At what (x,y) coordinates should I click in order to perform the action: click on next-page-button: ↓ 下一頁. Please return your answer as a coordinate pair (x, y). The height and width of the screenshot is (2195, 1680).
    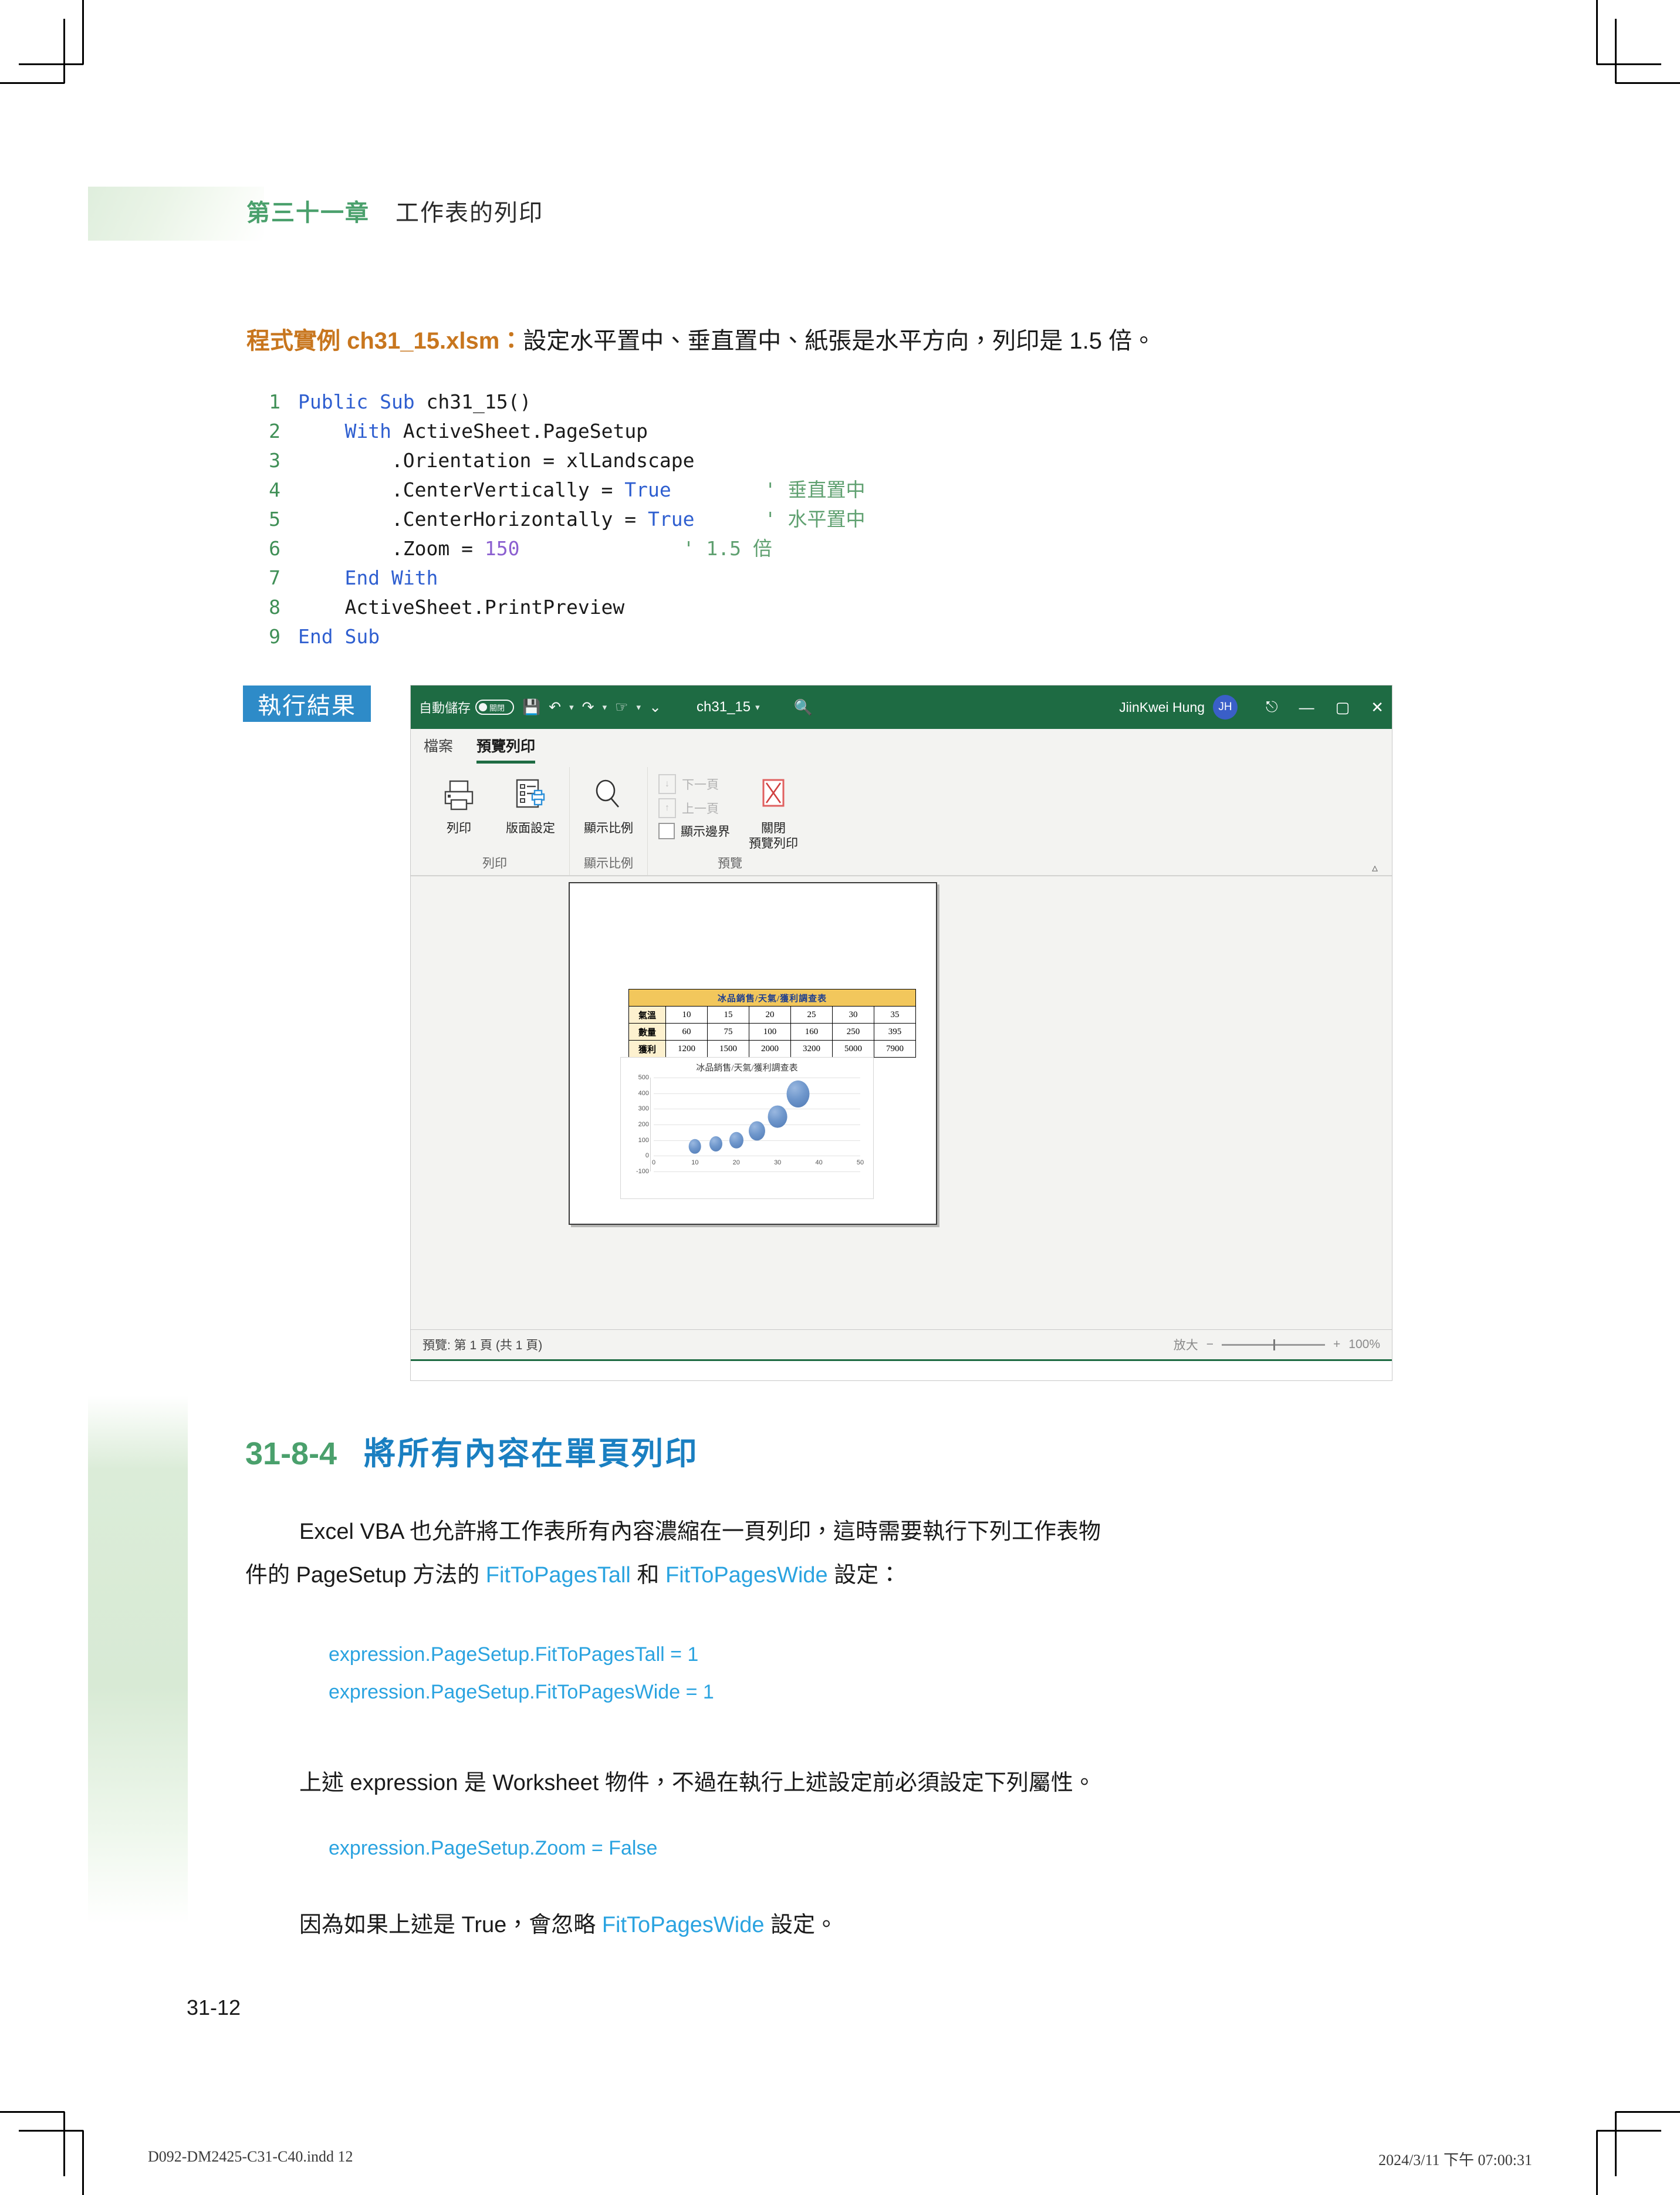
    Looking at the image, I should click on (694, 784).